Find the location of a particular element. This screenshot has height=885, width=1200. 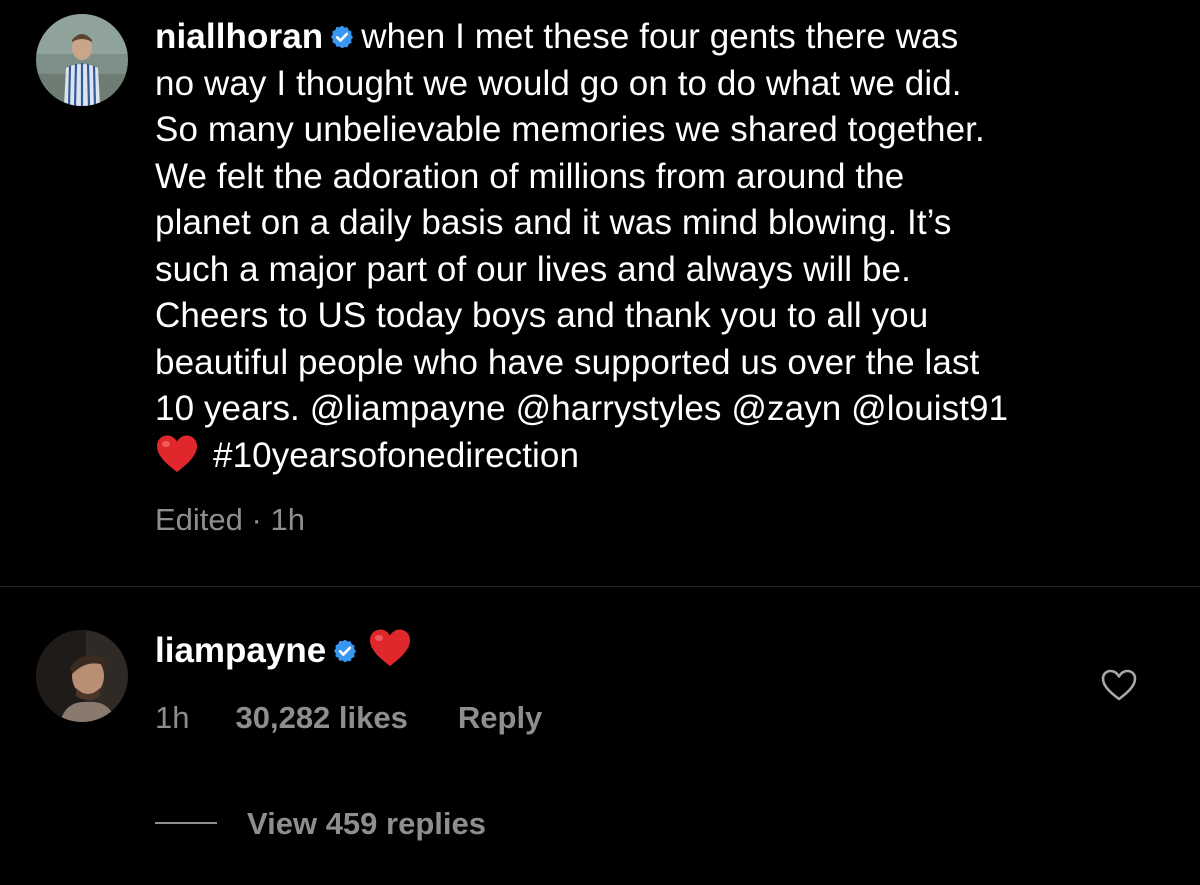

view-replies-label: View 459 replies is located at coordinates (366, 823).